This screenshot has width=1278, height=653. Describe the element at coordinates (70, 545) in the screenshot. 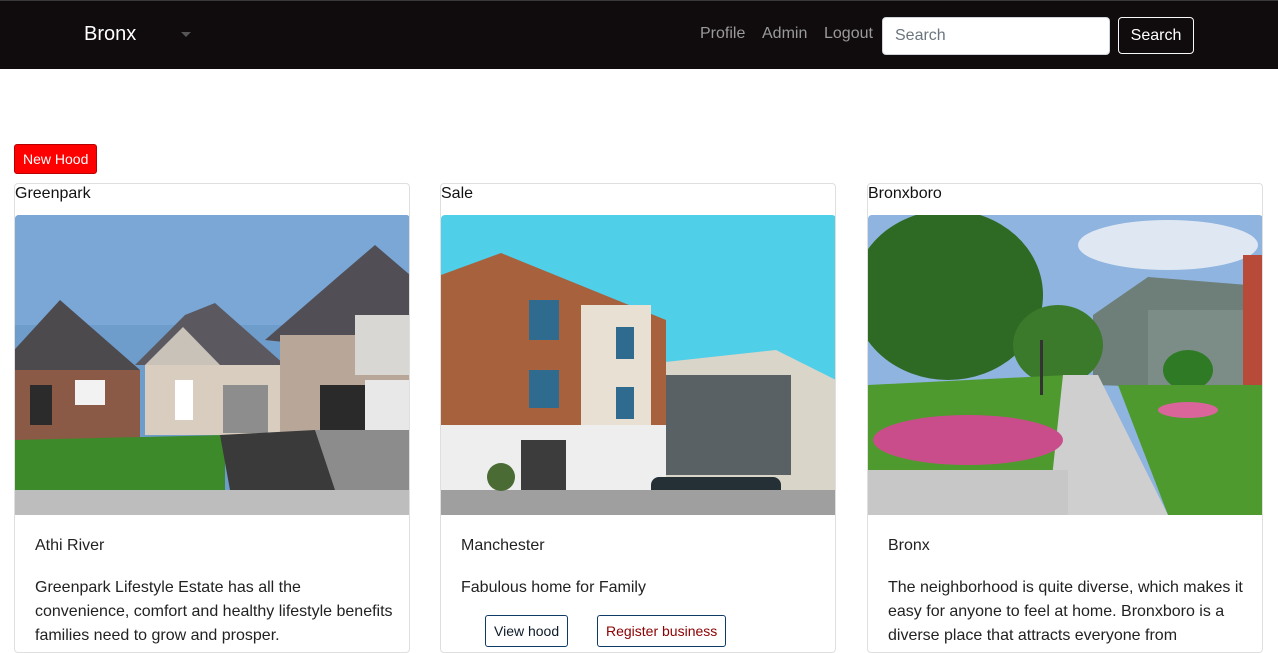

I see `card-location: Athi River` at that location.